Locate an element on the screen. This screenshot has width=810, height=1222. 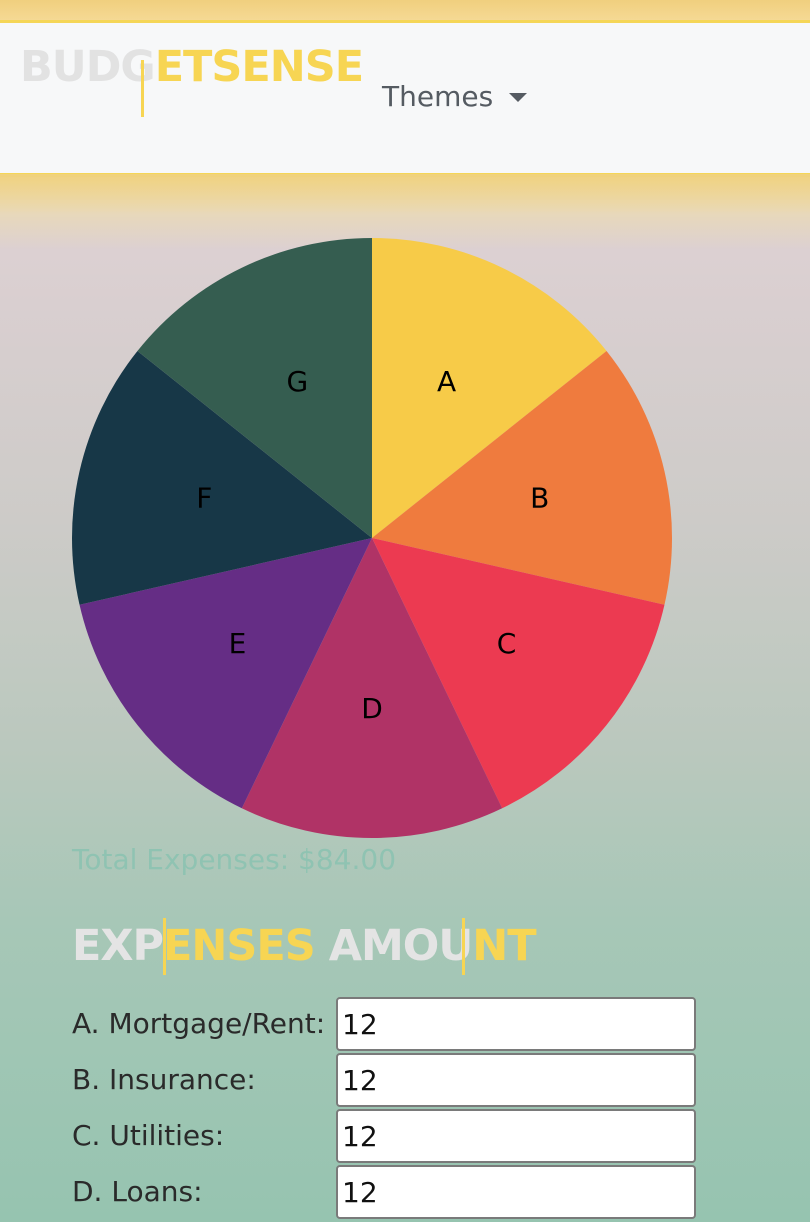
insurance-input is located at coordinates (516, 1080).